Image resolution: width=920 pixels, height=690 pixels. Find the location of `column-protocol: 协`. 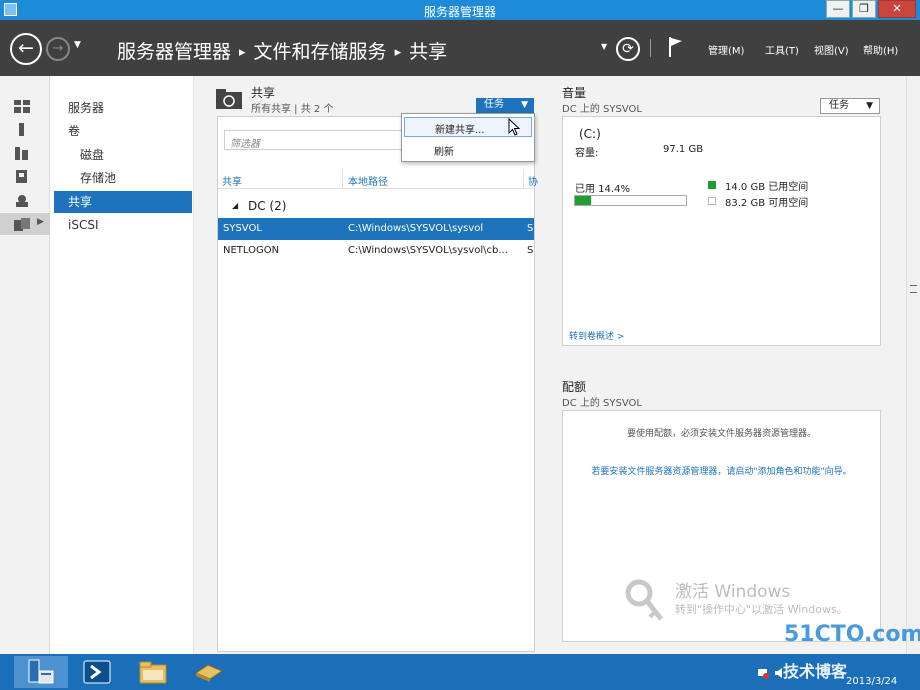

column-protocol: 协 is located at coordinates (533, 180).